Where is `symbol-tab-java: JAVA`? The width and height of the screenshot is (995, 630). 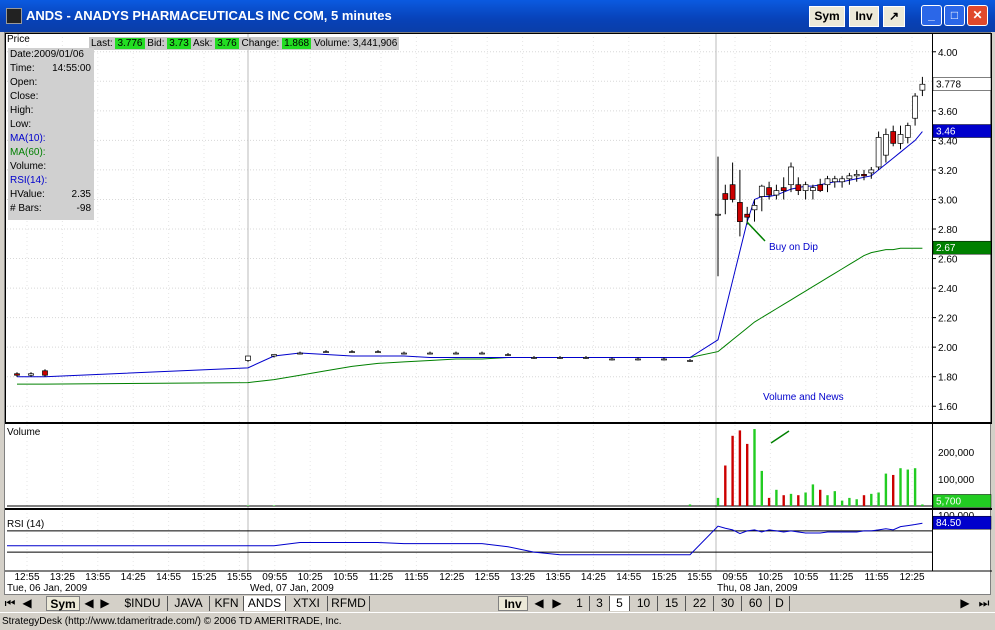 symbol-tab-java: JAVA is located at coordinates (189, 603).